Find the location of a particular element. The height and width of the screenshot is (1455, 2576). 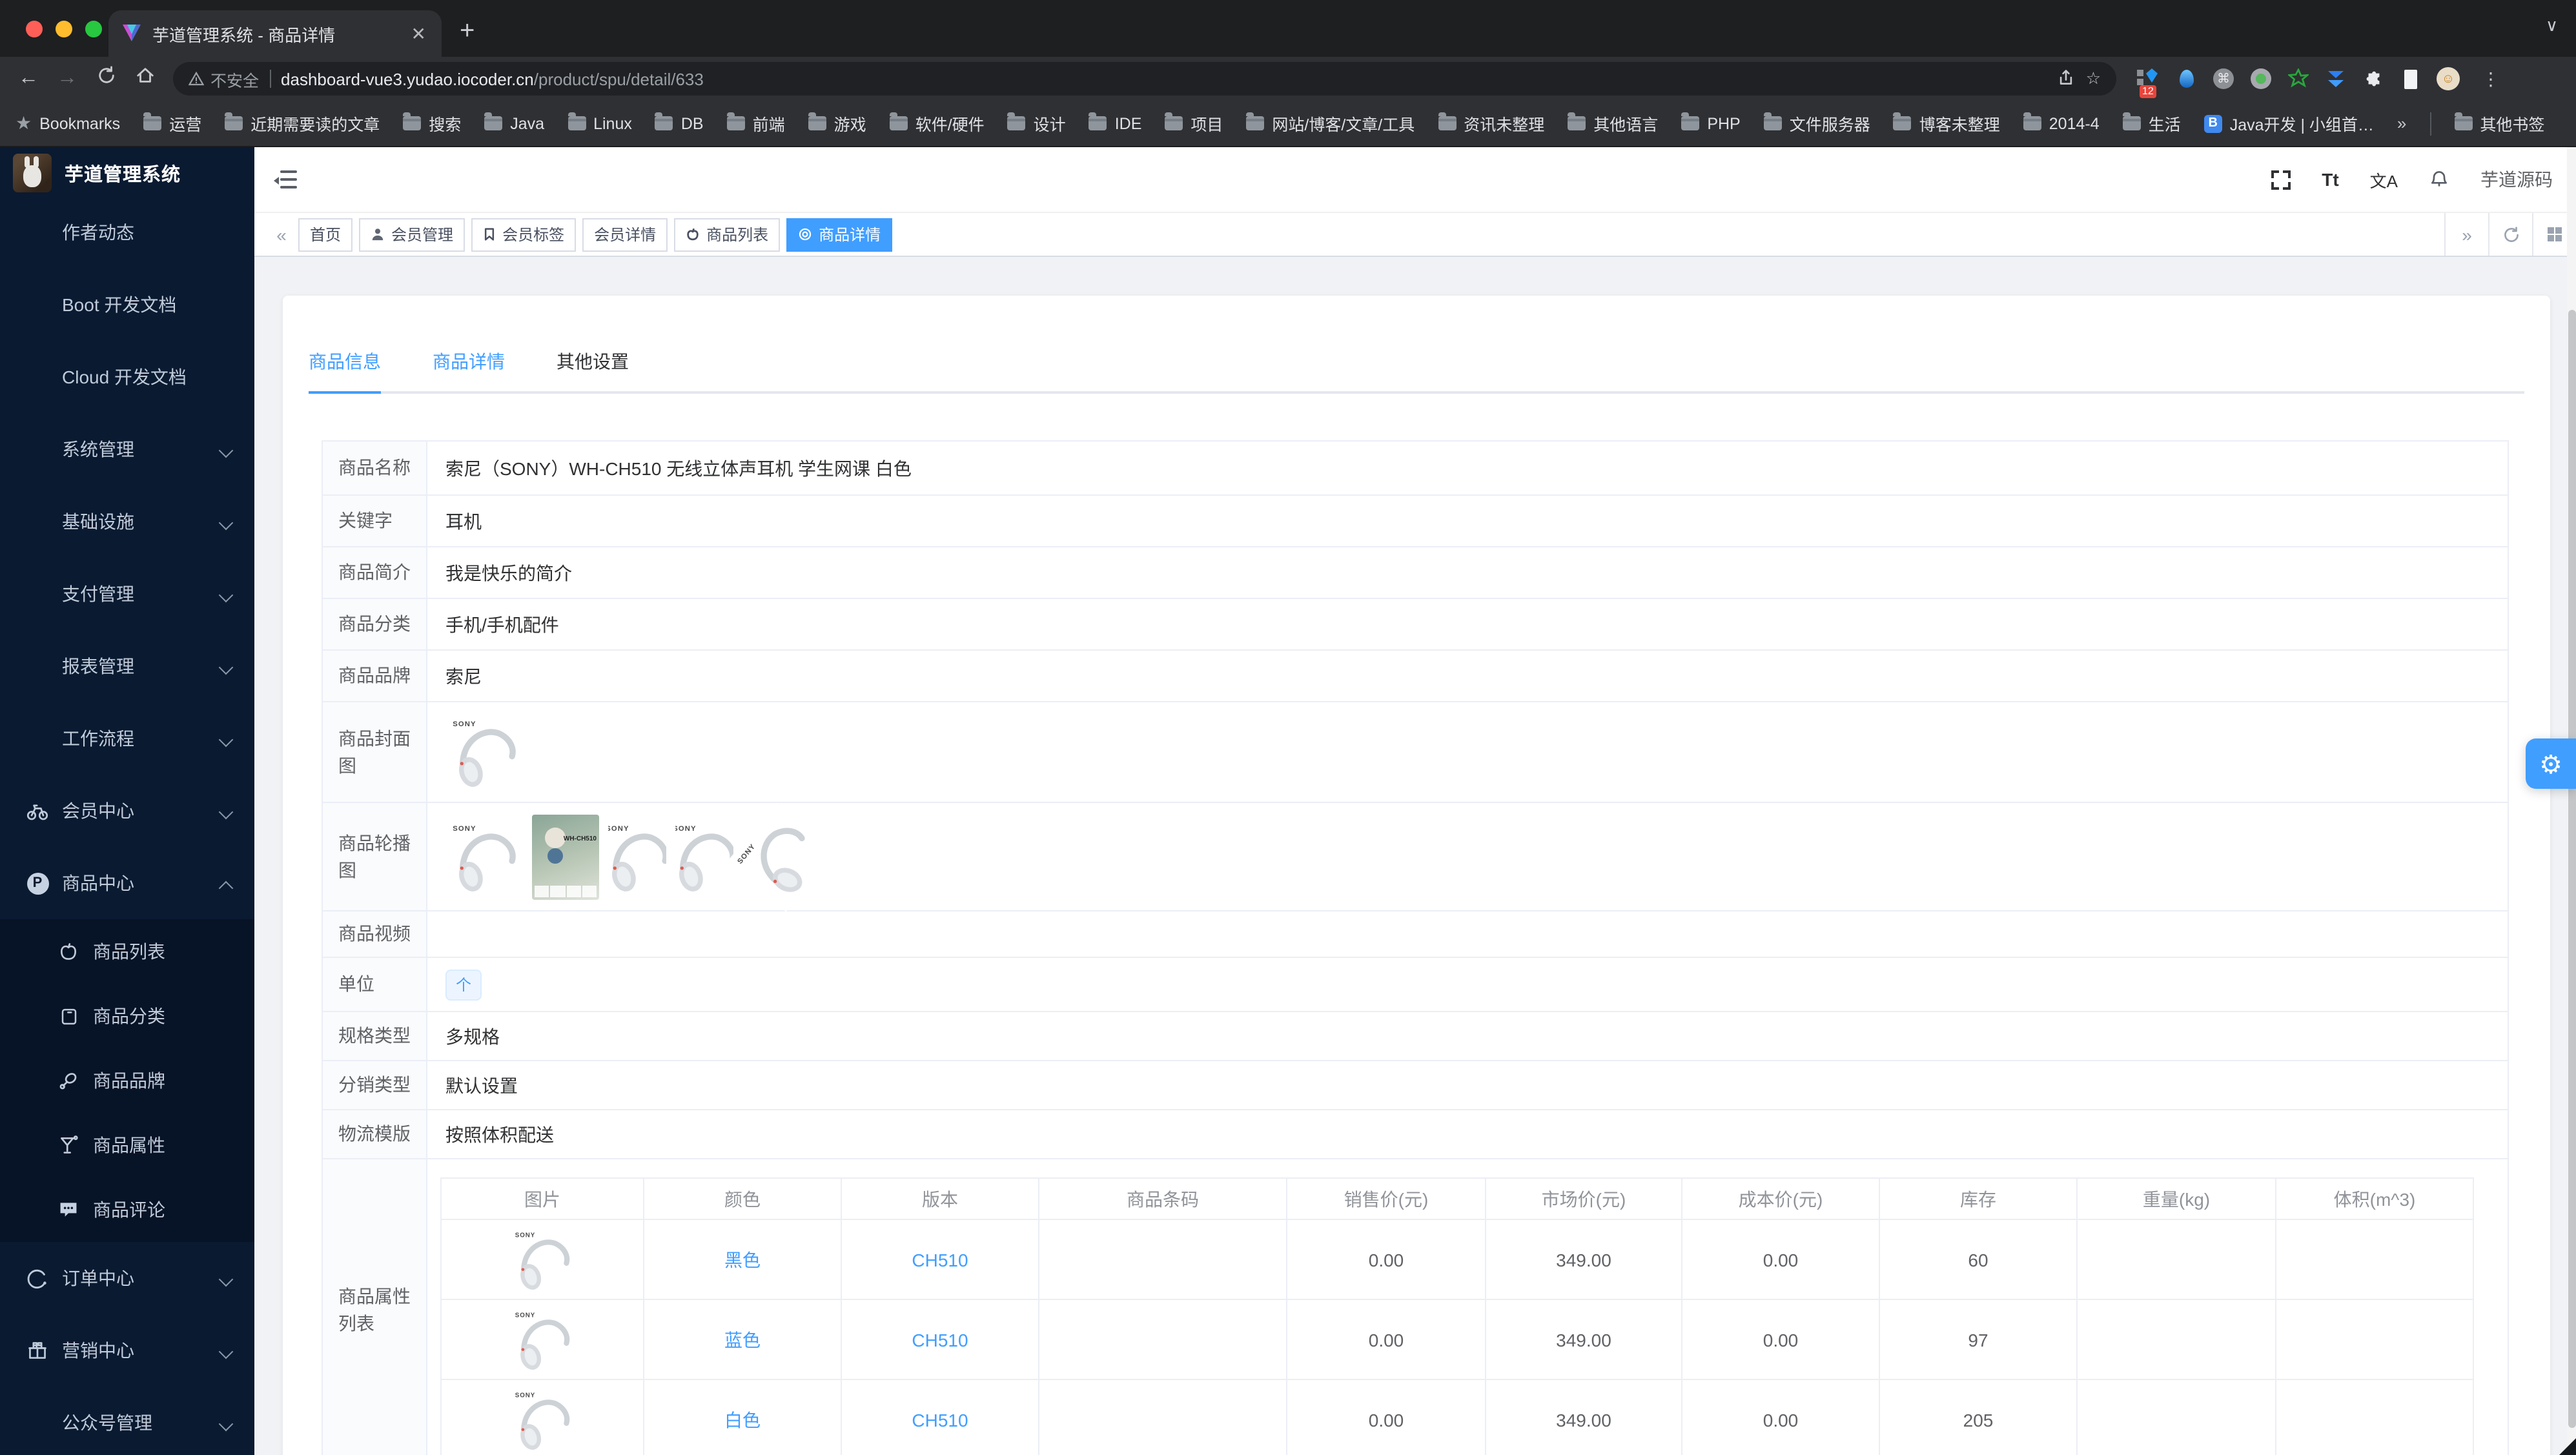

sidebar-logo: 芋道管理系统 is located at coordinates (127, 173).